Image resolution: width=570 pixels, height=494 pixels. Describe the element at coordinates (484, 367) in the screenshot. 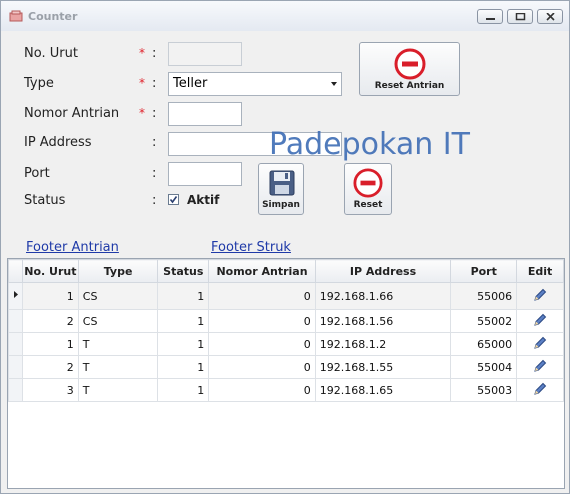

I see `cell-port: 55004` at that location.